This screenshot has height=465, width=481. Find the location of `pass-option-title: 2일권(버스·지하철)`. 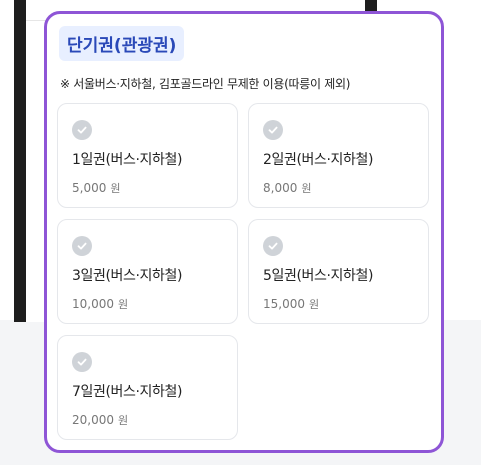

pass-option-title: 2일권(버스·지하철) is located at coordinates (318, 160).